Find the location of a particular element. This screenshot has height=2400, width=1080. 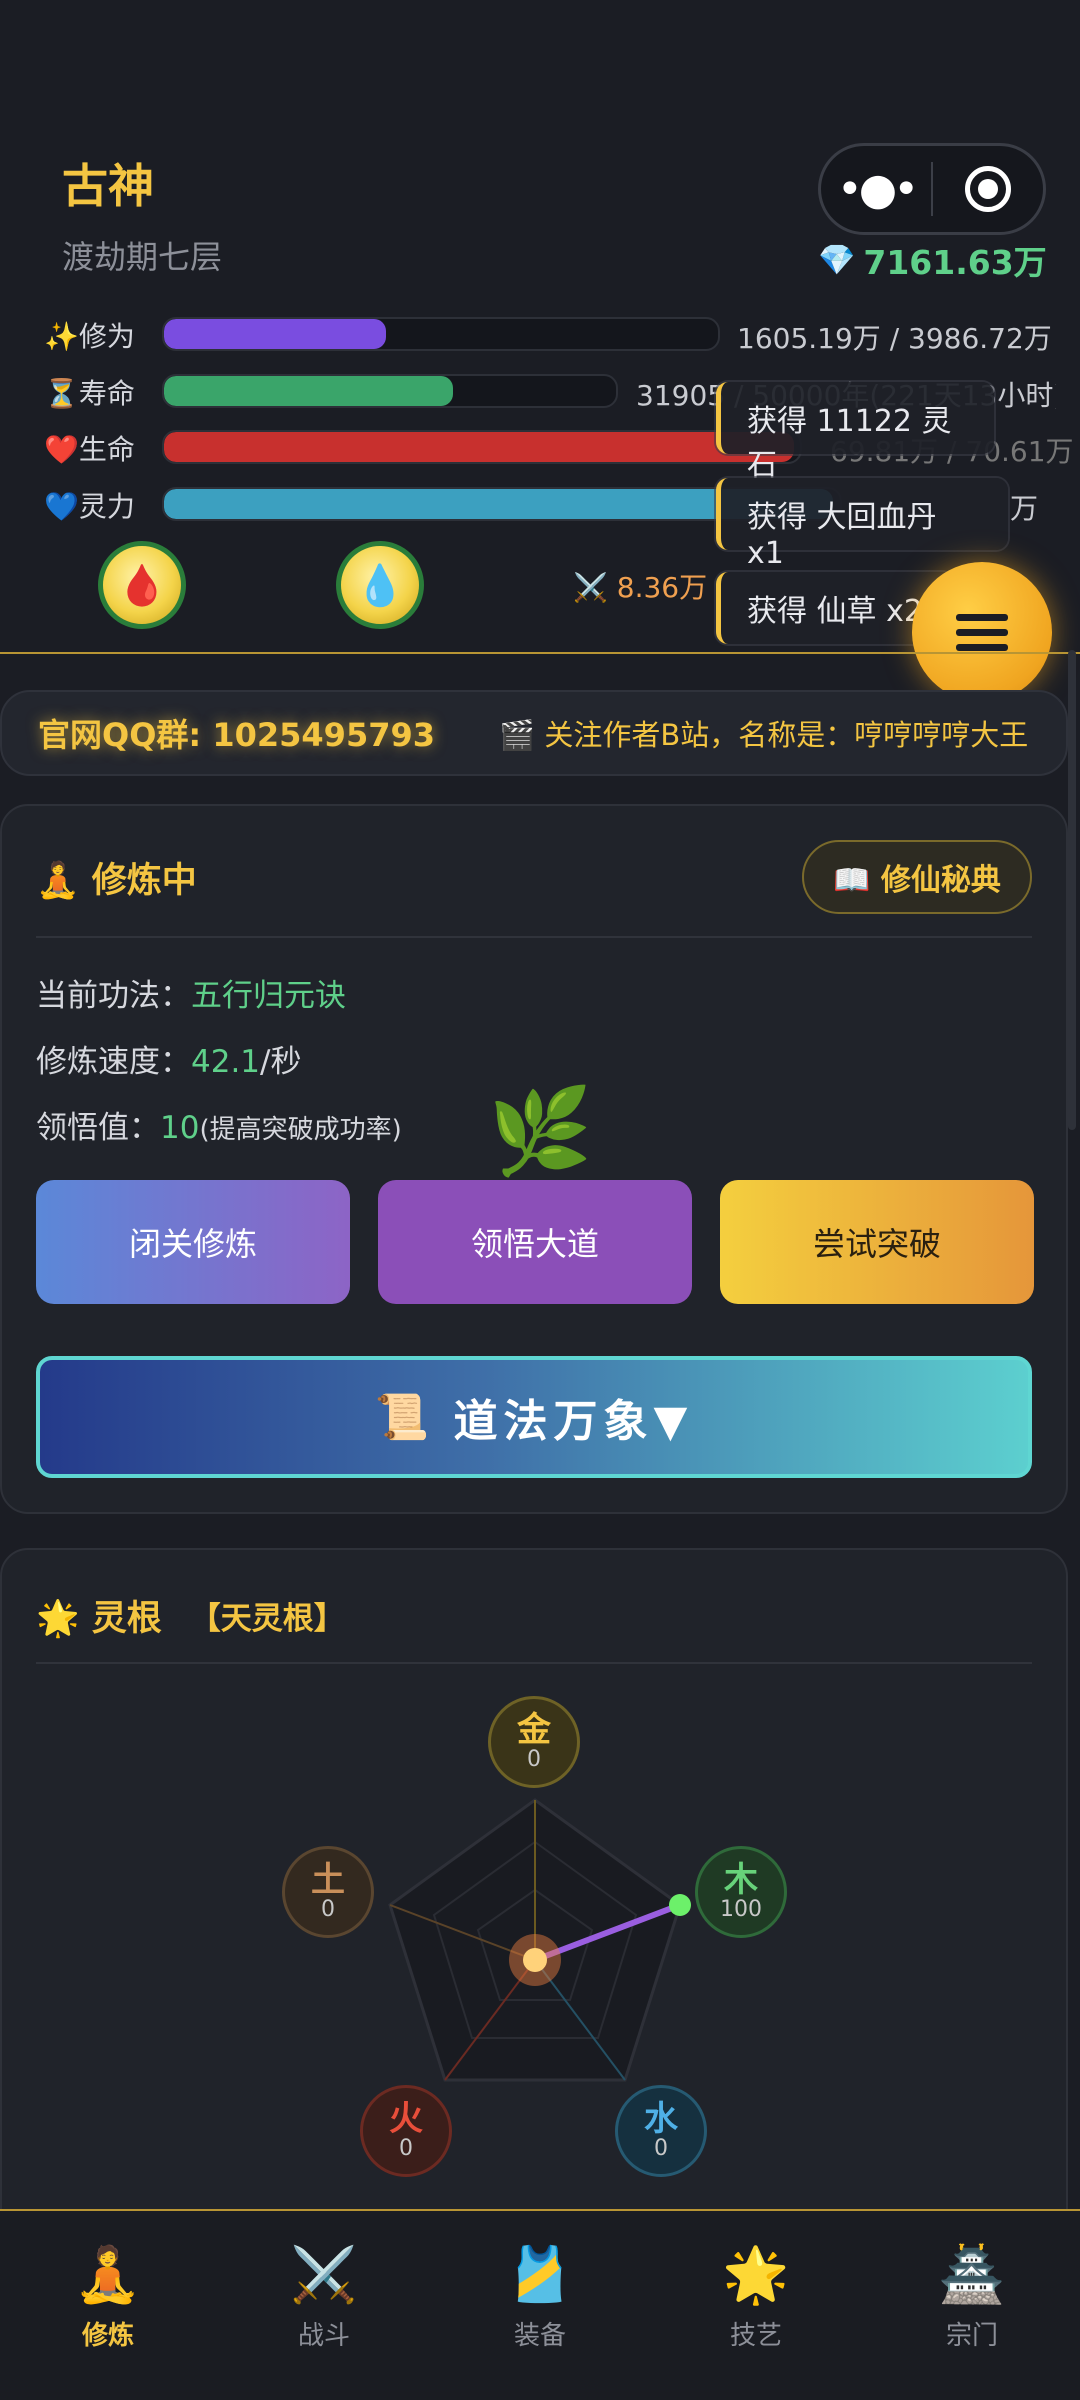

technique-label: 当前功法： is located at coordinates (113, 996).